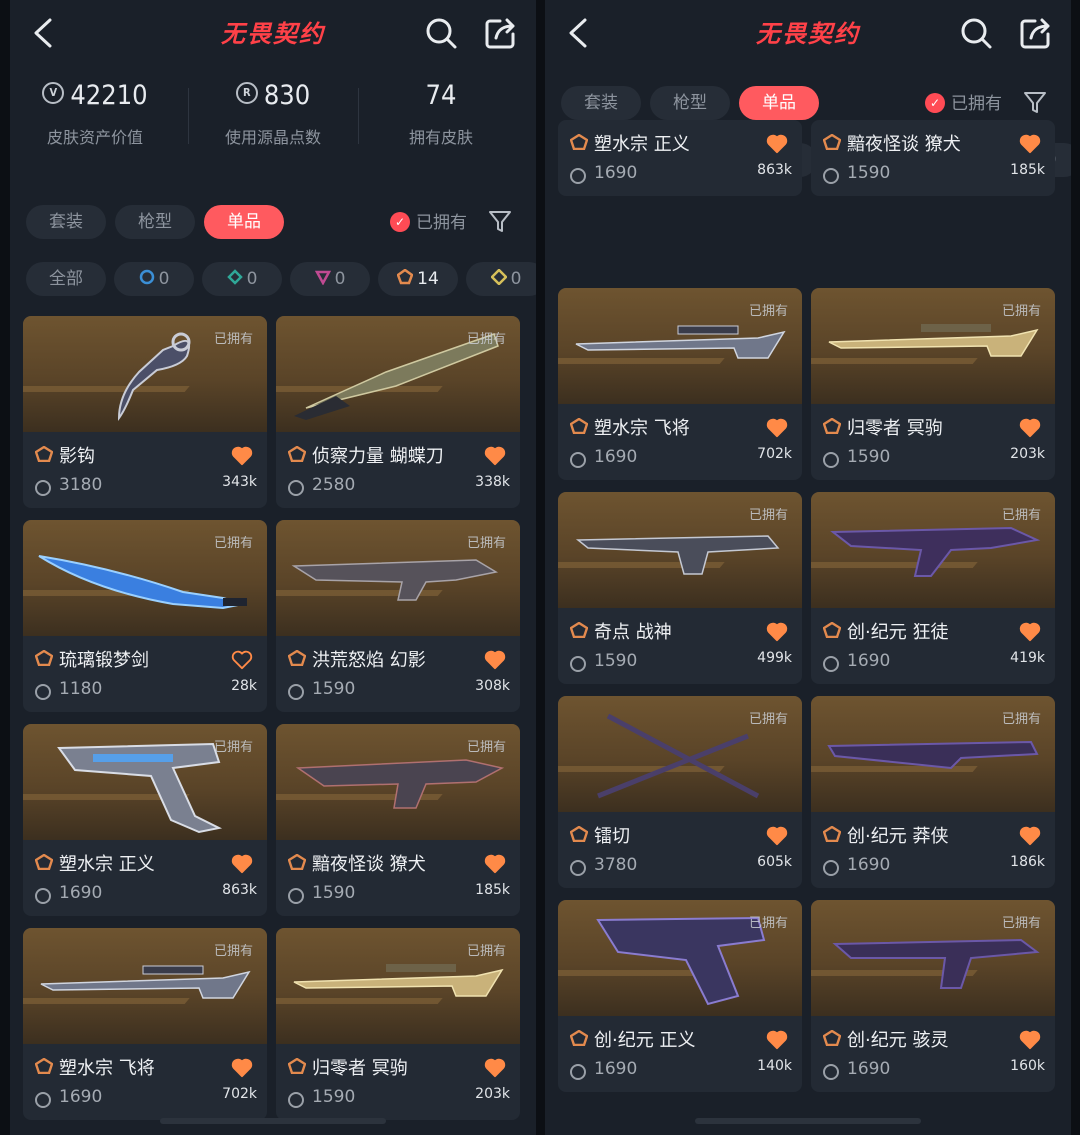  Describe the element at coordinates (933, 588) in the screenshot. I see `skin-card: 已拥有 创·纪元 狂徒 1690 419k` at that location.